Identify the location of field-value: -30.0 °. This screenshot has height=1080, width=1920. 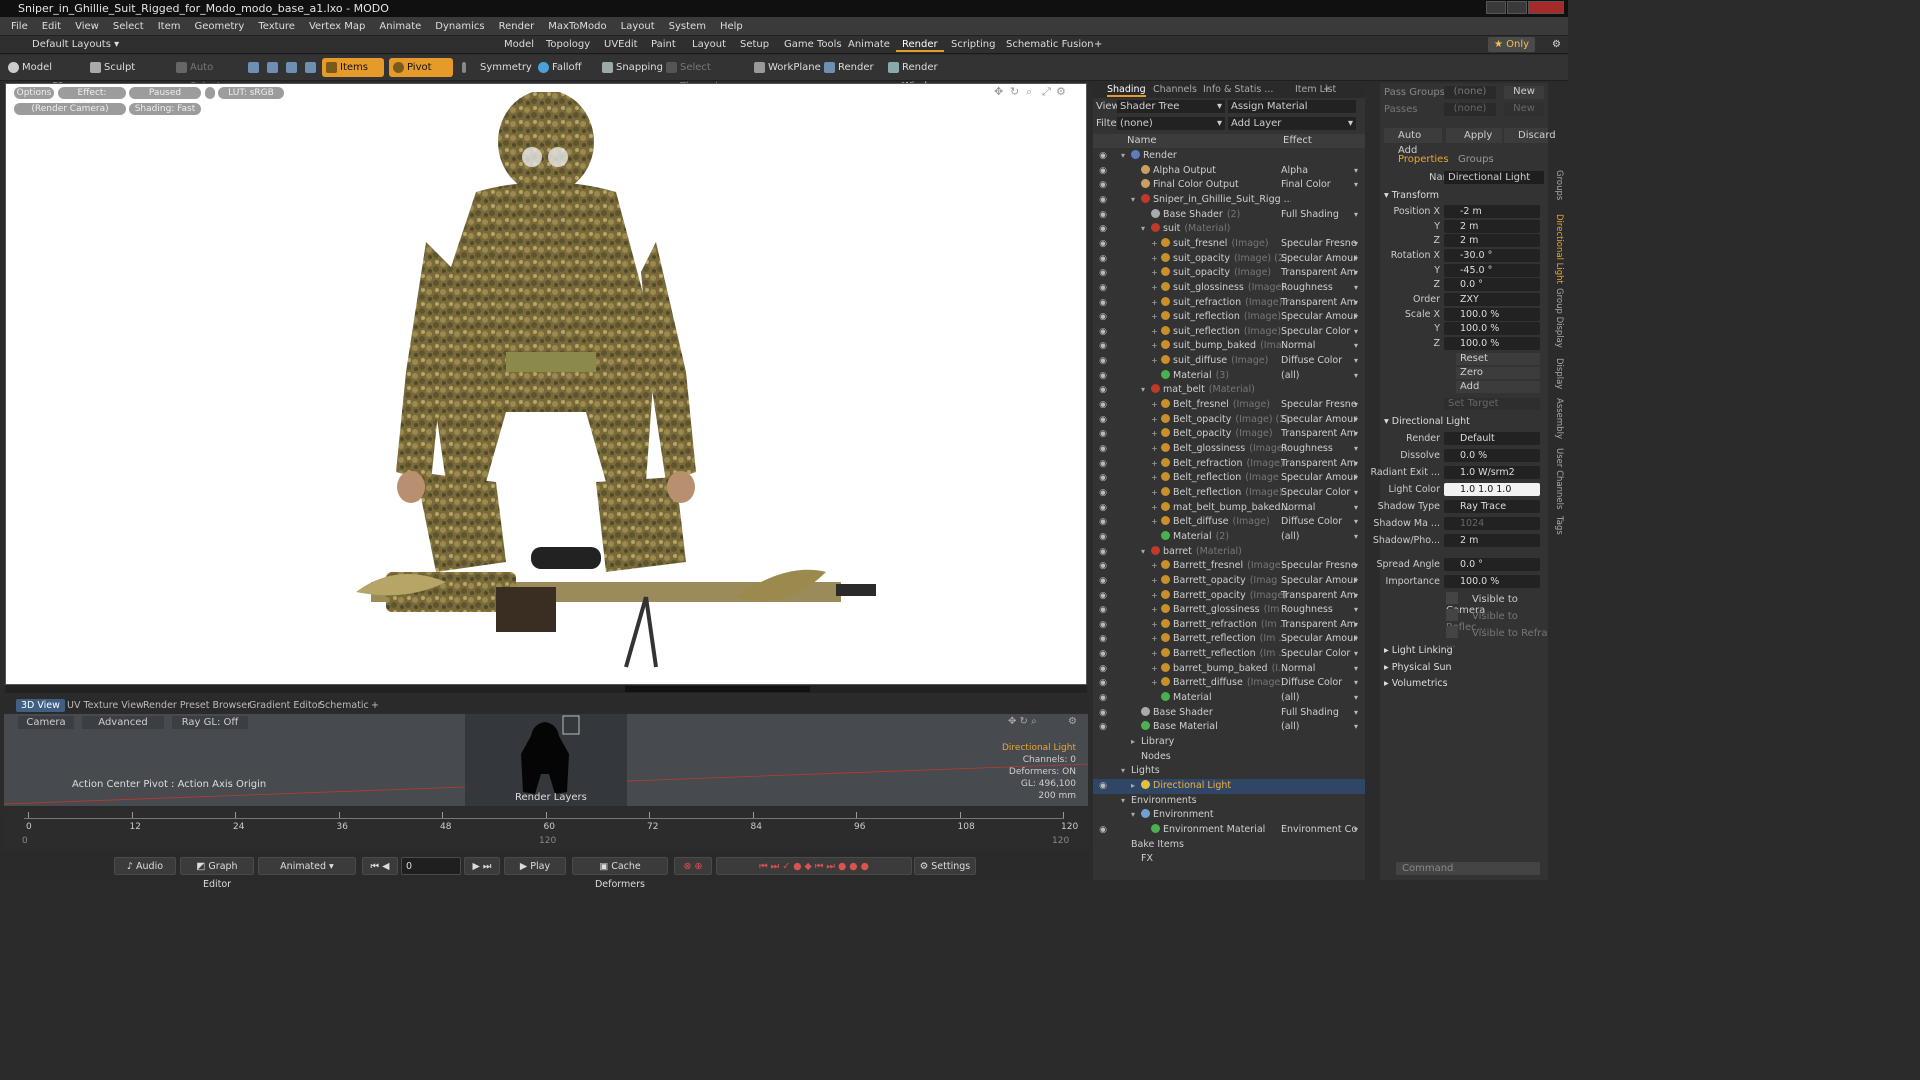
(1492, 255).